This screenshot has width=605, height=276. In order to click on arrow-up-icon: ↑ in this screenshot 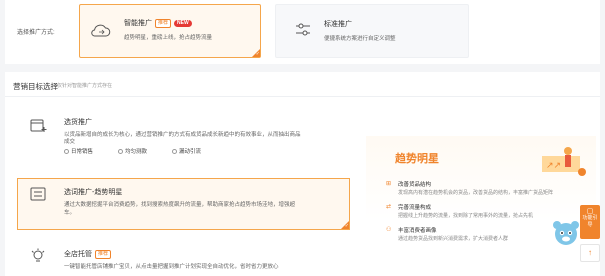, I will do `click(590, 252)`.